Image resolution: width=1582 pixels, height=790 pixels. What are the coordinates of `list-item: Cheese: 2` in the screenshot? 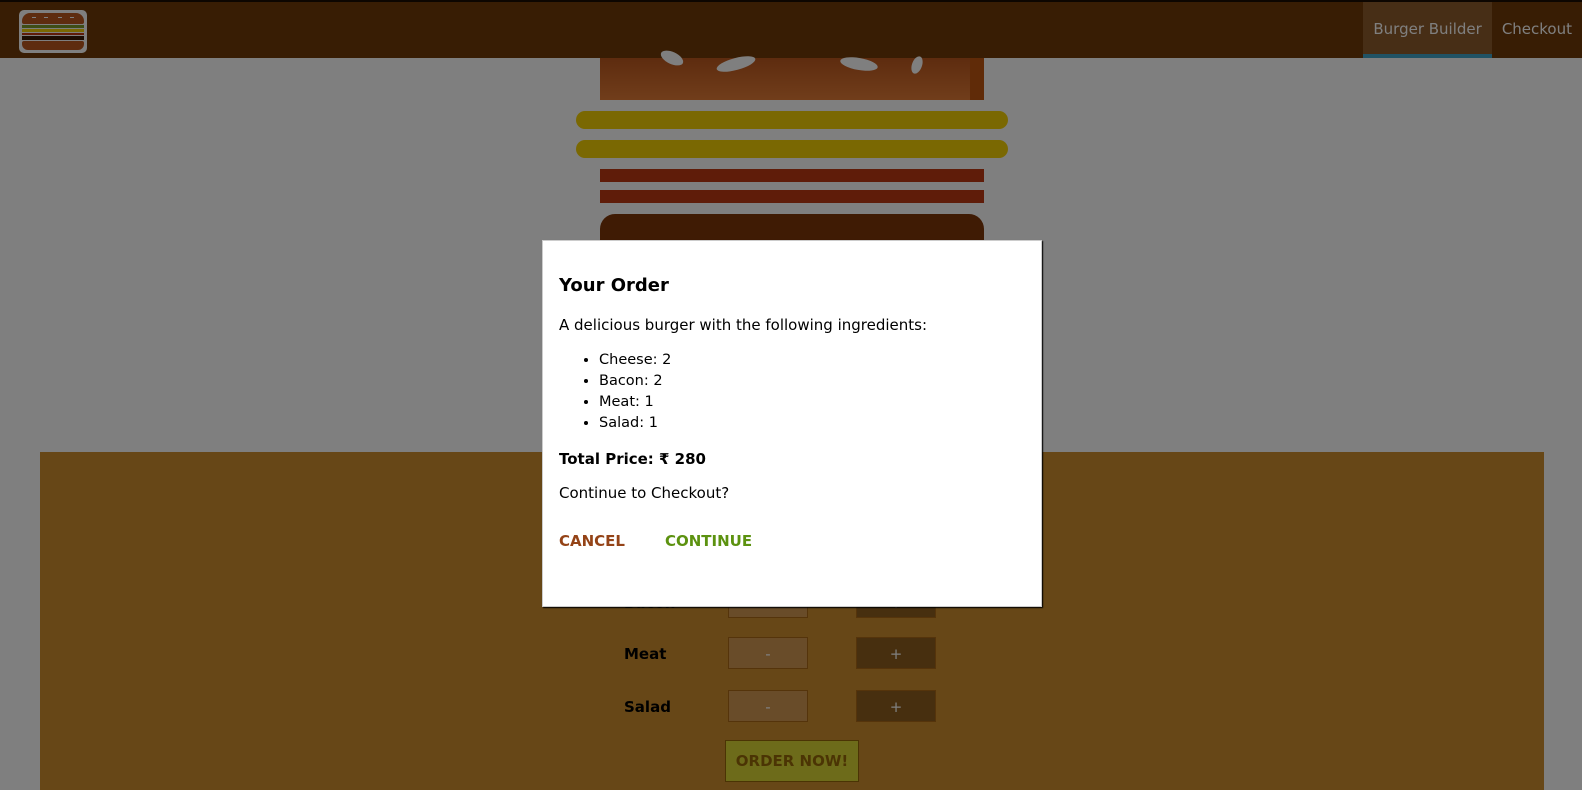 It's located at (812, 360).